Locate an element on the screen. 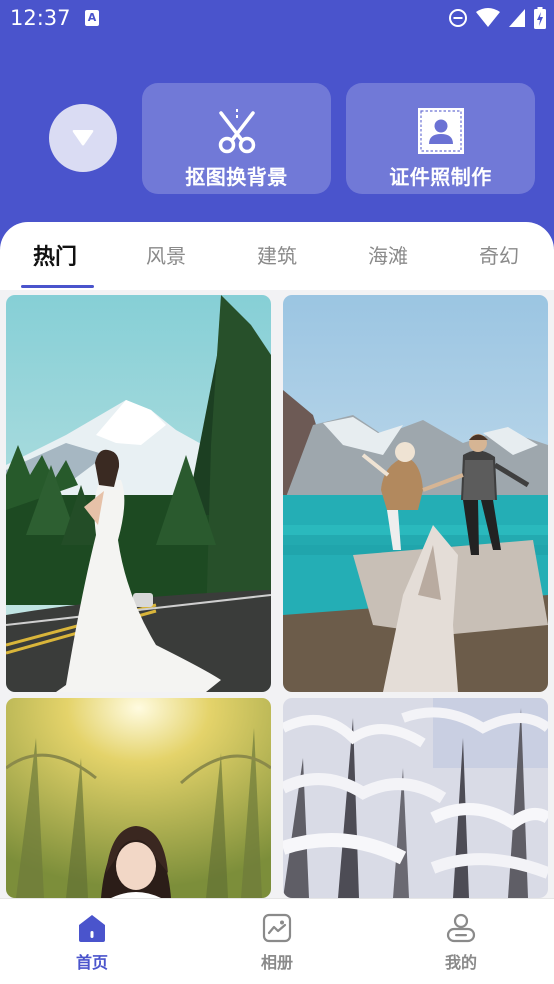 The height and width of the screenshot is (984, 554). id-photo-card: 证件照制作 is located at coordinates (440, 138).